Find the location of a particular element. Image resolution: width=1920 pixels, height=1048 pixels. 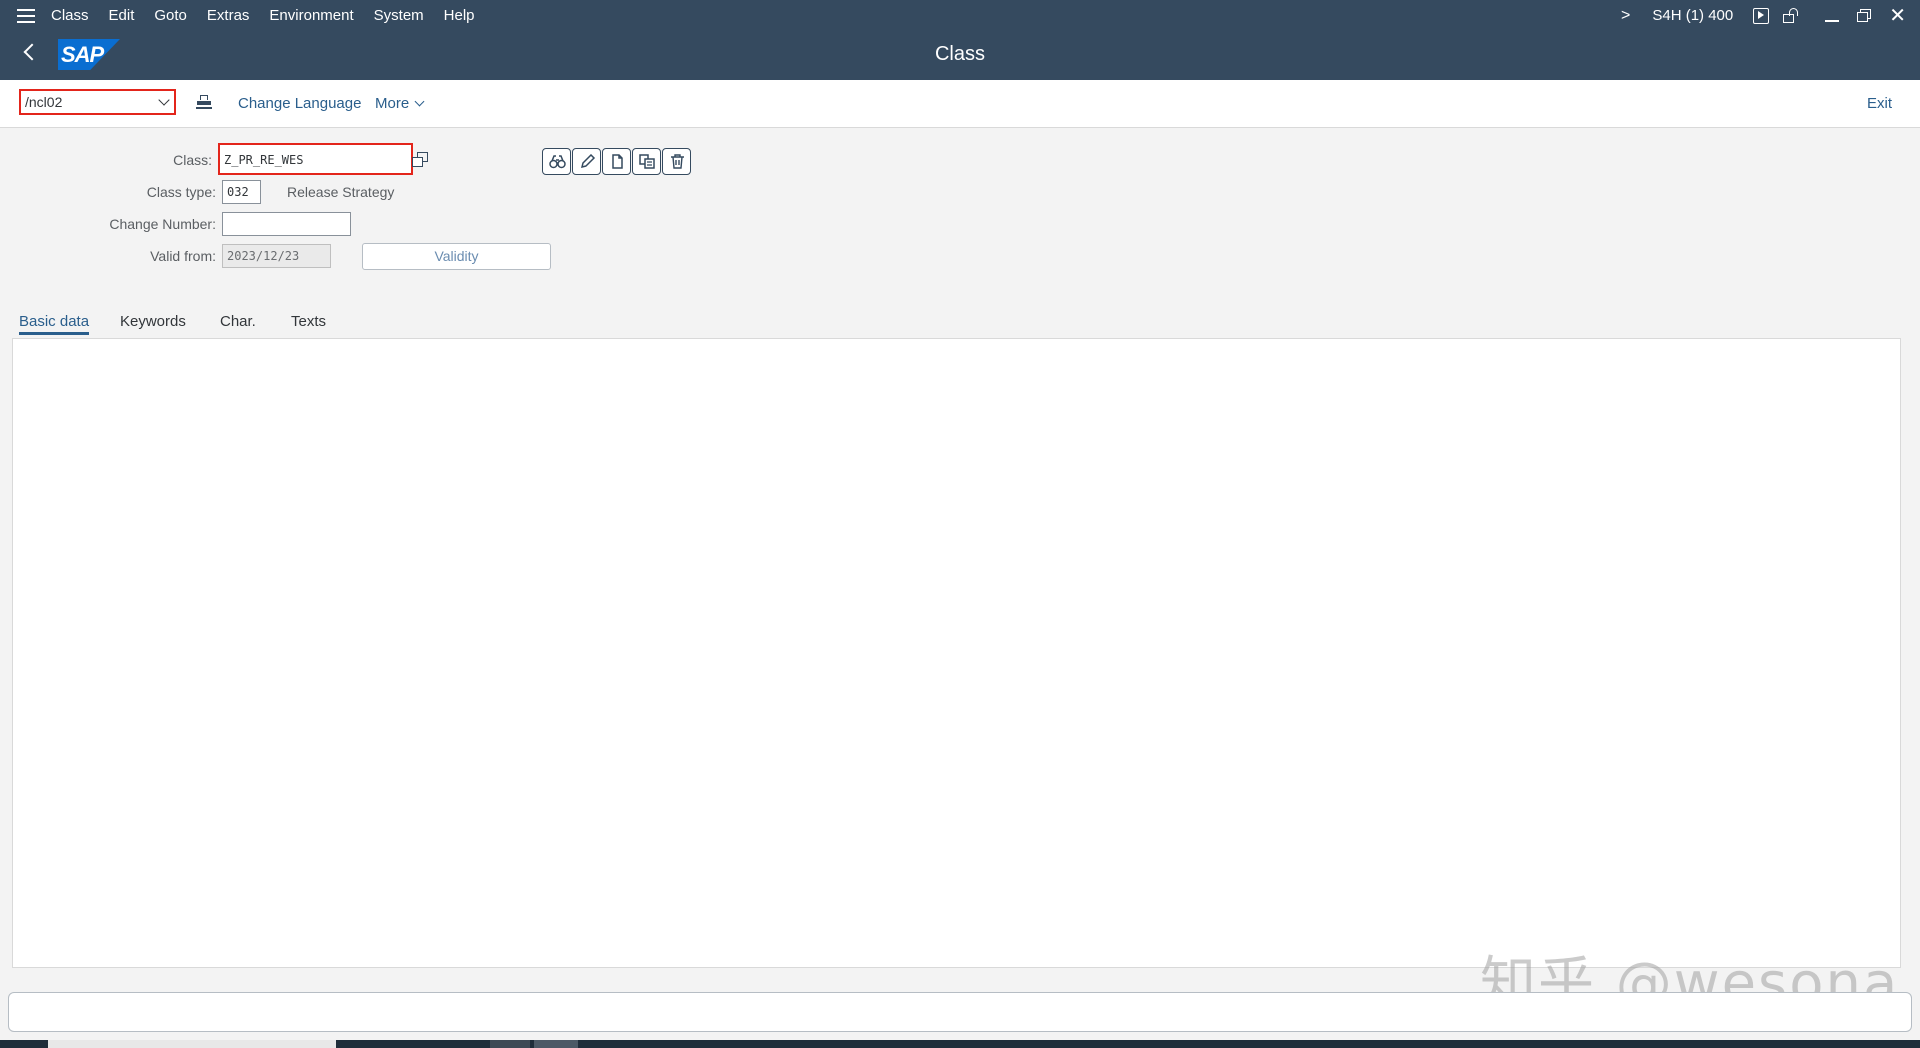

page-title: Class is located at coordinates (959, 54).